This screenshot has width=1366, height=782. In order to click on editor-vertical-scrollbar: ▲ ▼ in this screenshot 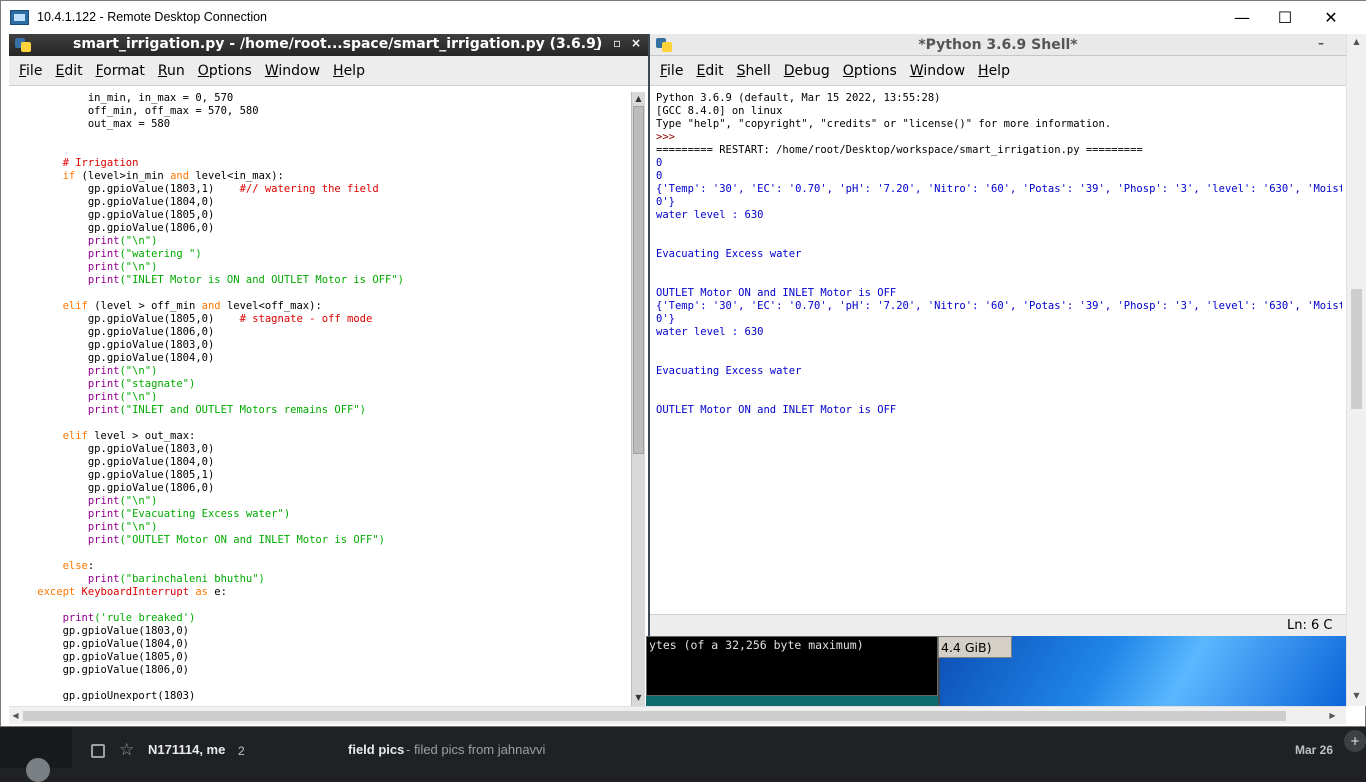, I will do `click(638, 399)`.